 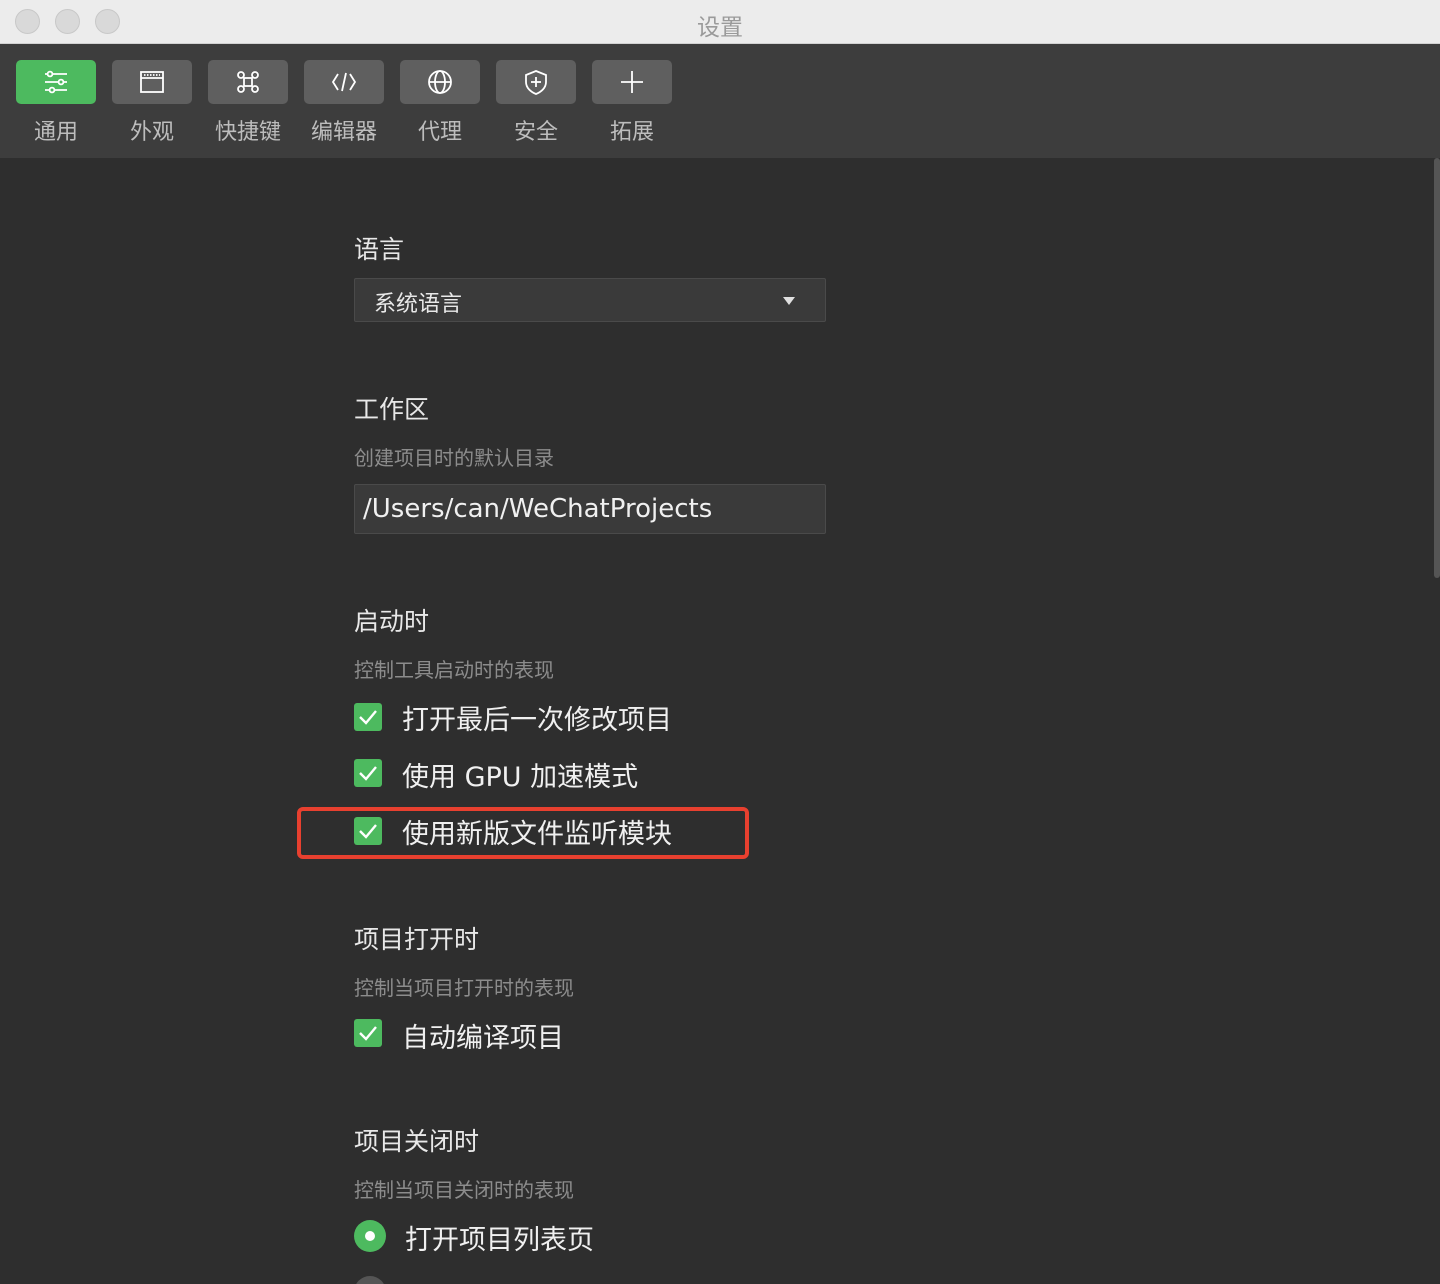 I want to click on workspace-path-input: /Users/can/WeChatProjects, so click(x=590, y=509).